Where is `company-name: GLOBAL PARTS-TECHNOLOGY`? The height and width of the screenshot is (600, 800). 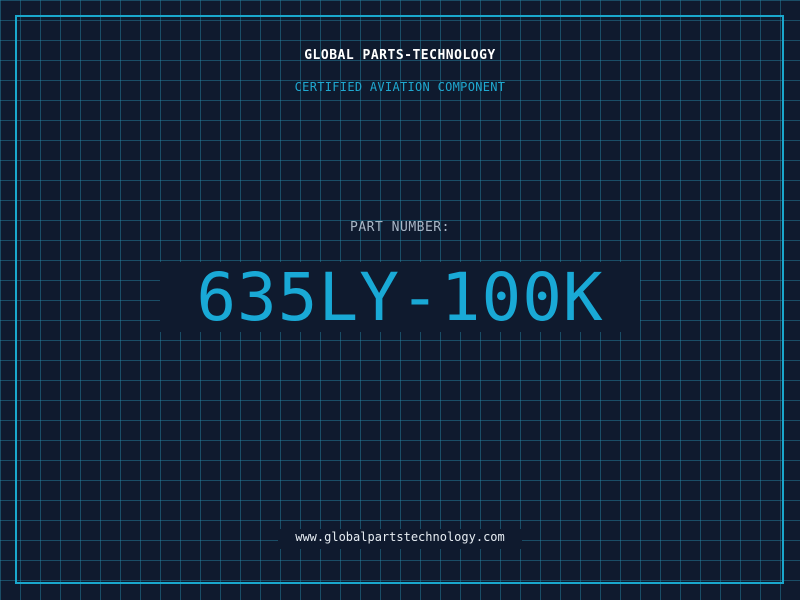 company-name: GLOBAL PARTS-TECHNOLOGY is located at coordinates (400, 55).